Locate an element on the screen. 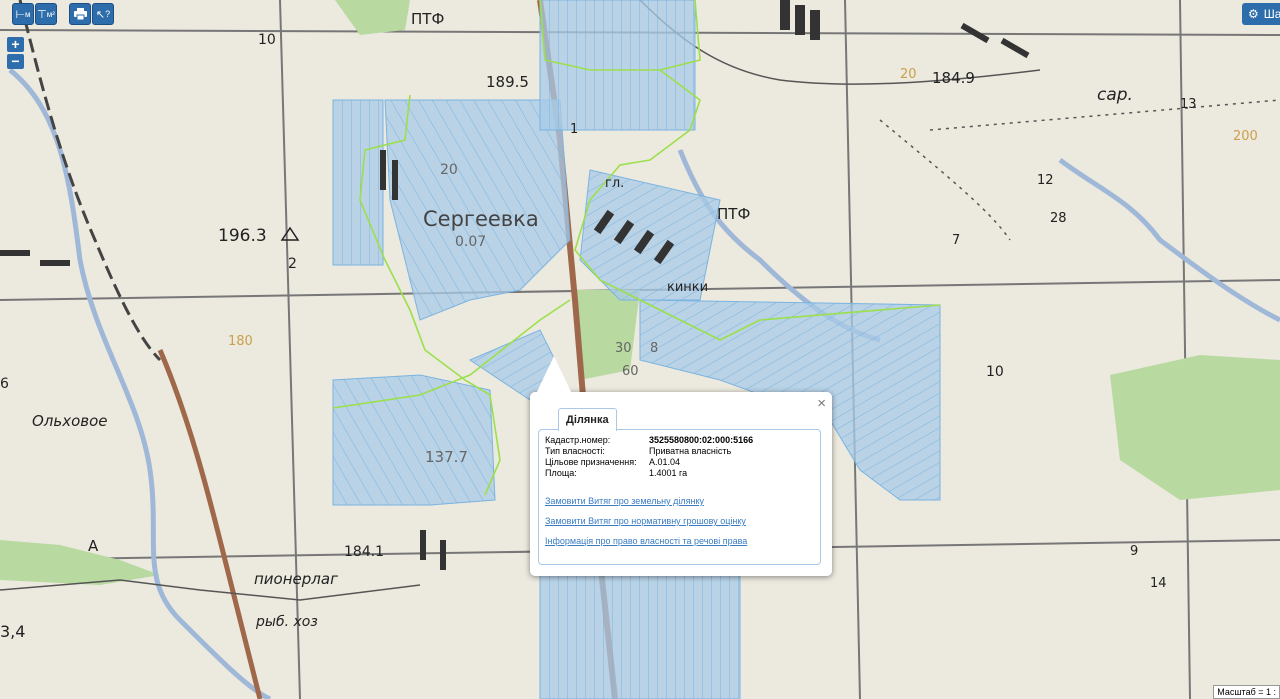  cursor-question-icon: ↖ is located at coordinates (100, 14).